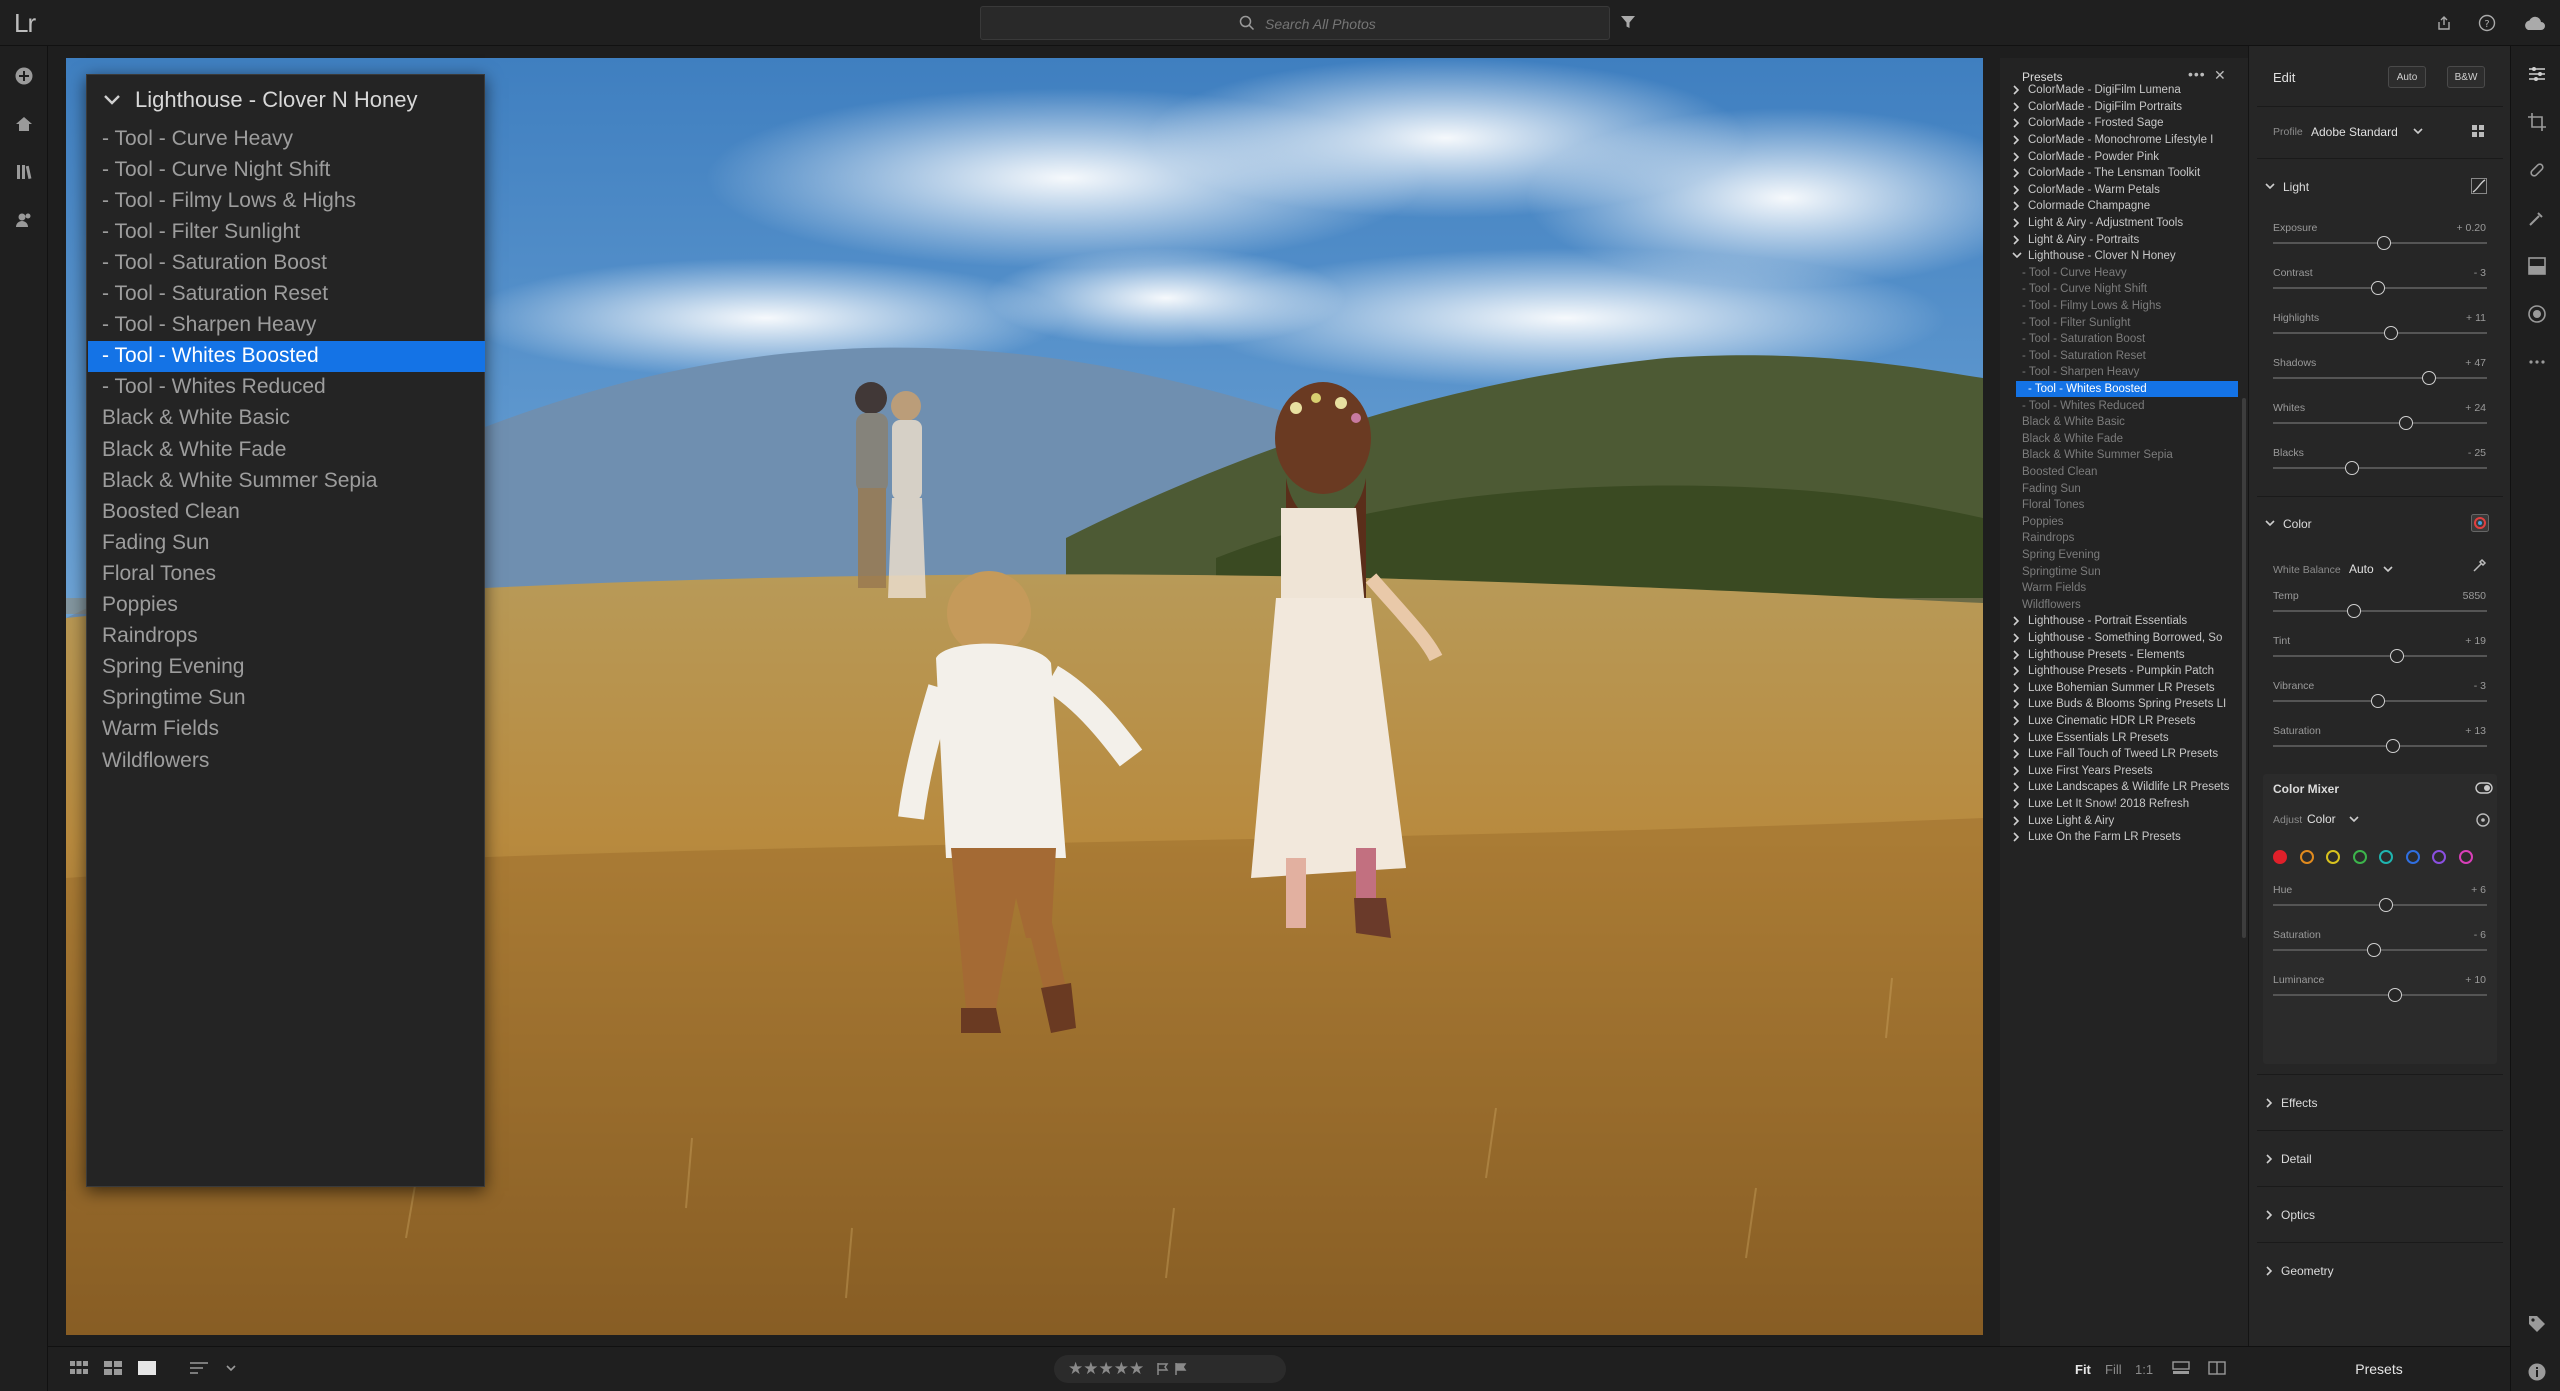  I want to click on slider-value: + 19, so click(2475, 641).